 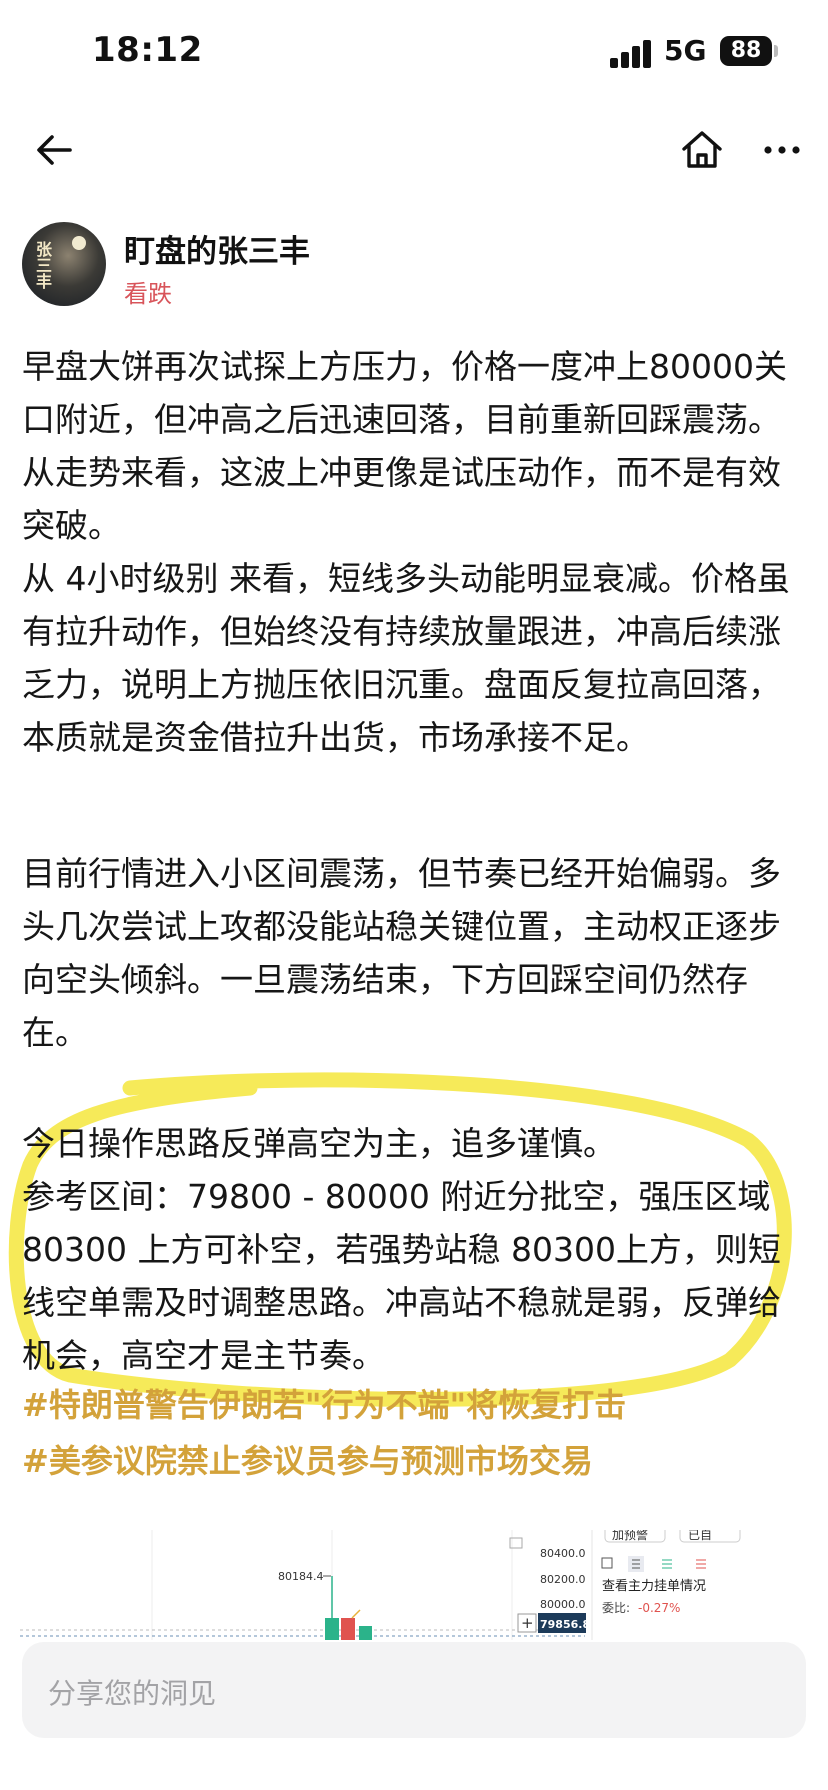 What do you see at coordinates (616, 1608) in the screenshot?
I see `ratio-label: 委比:` at bounding box center [616, 1608].